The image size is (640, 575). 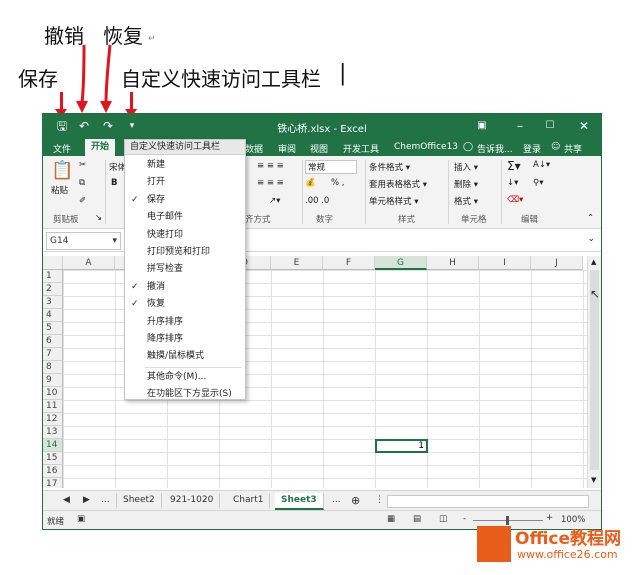 I want to click on menu-item: 触摸/鼠标模式, so click(x=185, y=356).